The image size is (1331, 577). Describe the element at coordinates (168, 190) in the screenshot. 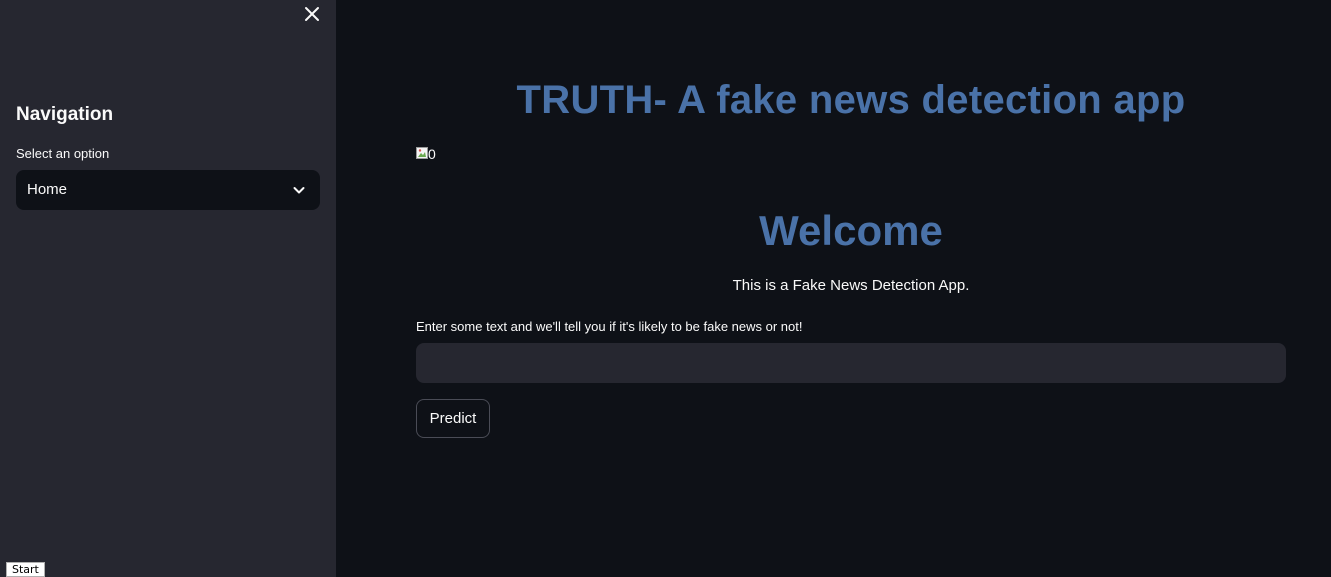

I see `navigation-select: Home` at that location.